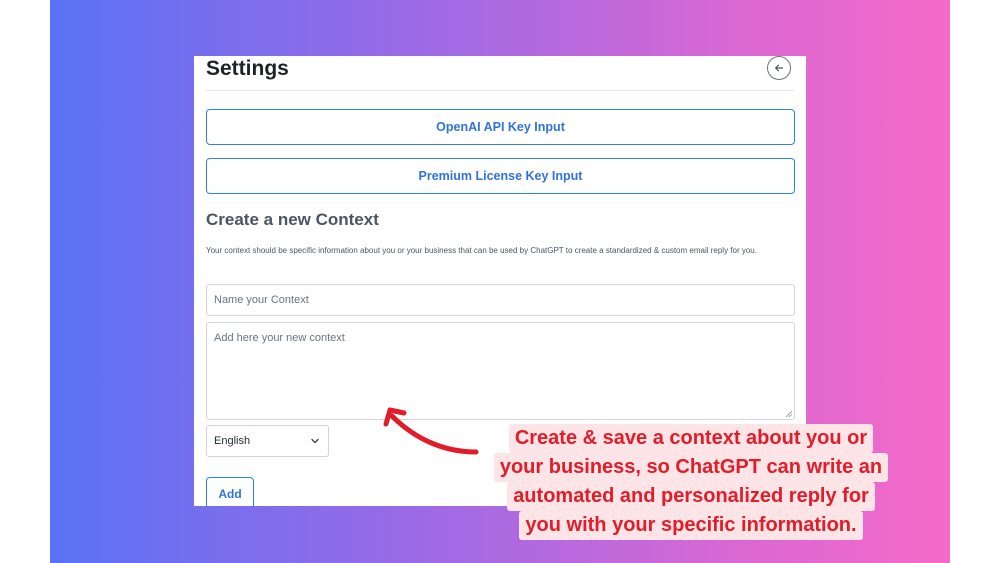 This screenshot has width=1000, height=563. What do you see at coordinates (292, 219) in the screenshot?
I see `create-context-heading: Create a new Context` at bounding box center [292, 219].